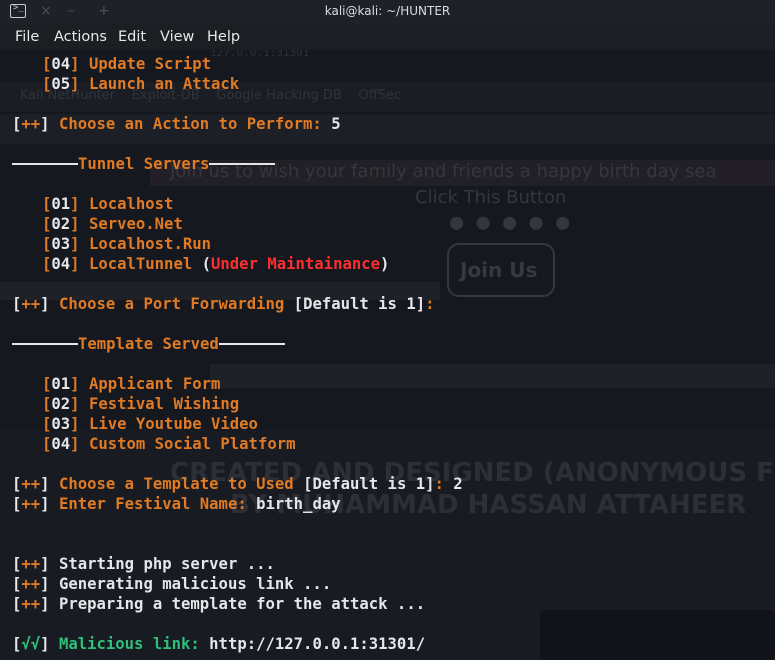 The width and height of the screenshot is (775, 660). Describe the element at coordinates (379, 95) in the screenshot. I see `bg-tab-offsec: OffSec` at that location.